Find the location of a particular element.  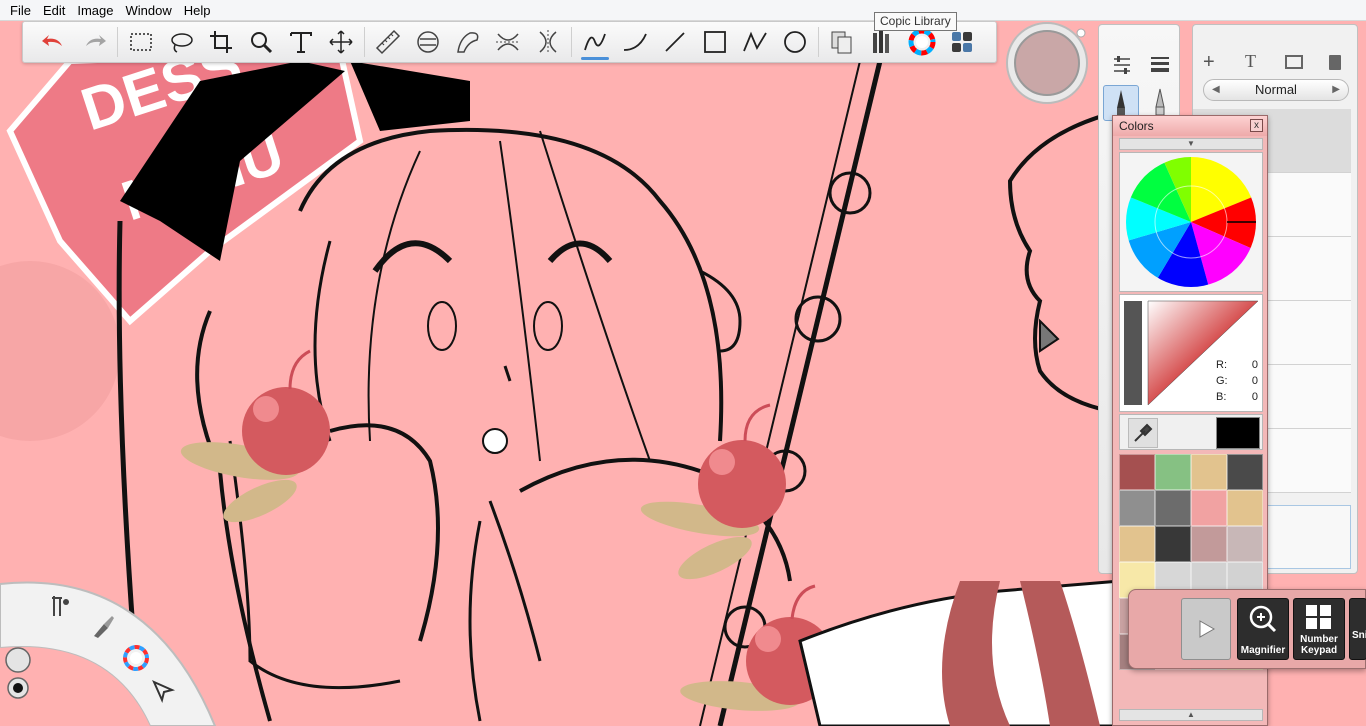

copy-icon is located at coordinates (842, 42).